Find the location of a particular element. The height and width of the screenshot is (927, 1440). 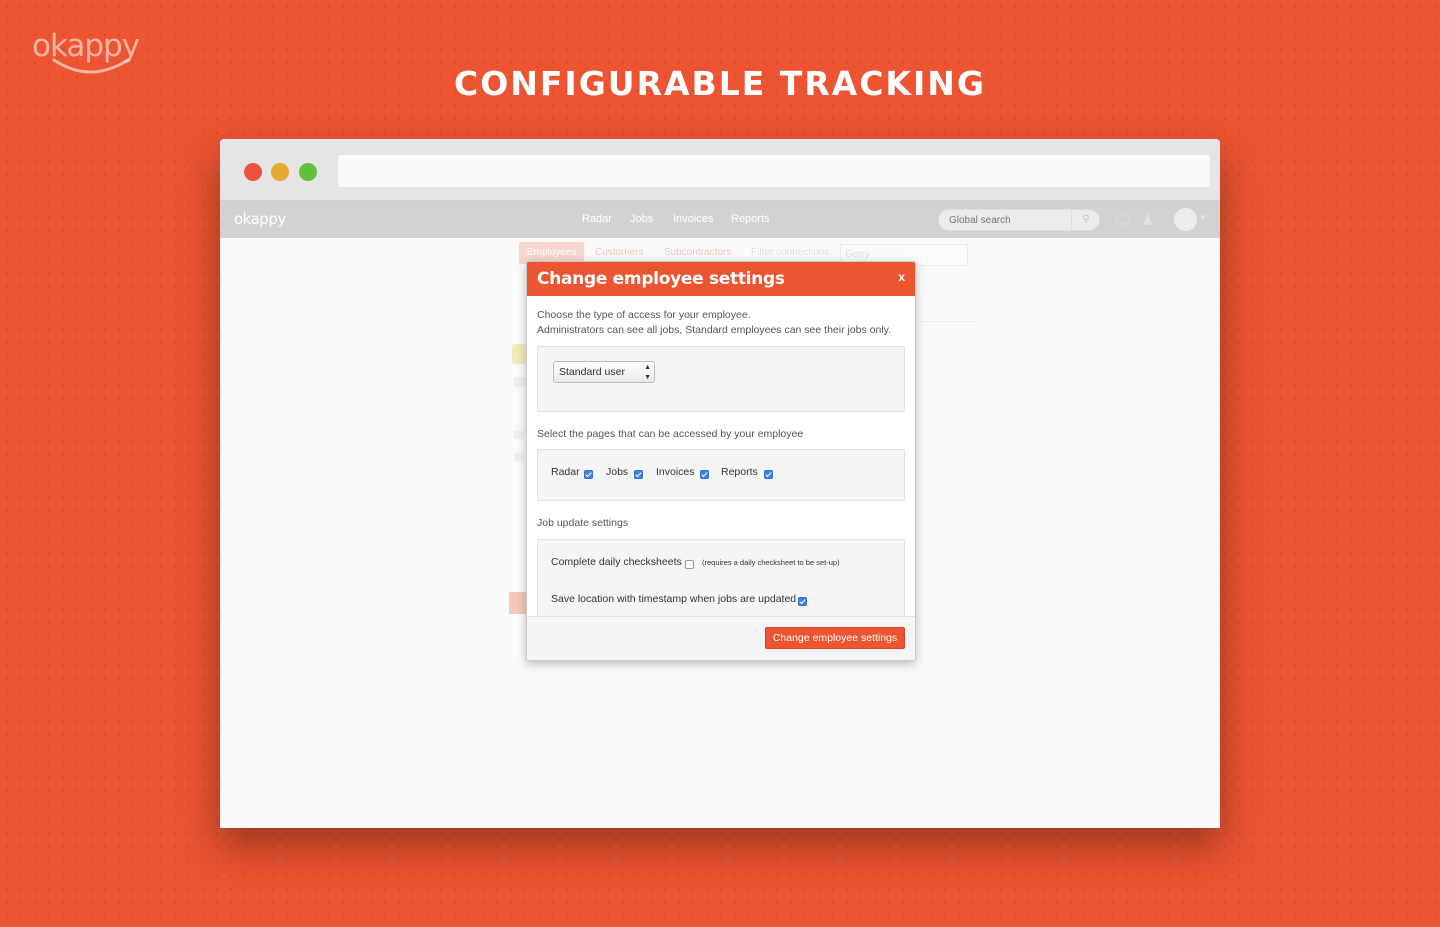

avatar is located at coordinates (1185, 219).